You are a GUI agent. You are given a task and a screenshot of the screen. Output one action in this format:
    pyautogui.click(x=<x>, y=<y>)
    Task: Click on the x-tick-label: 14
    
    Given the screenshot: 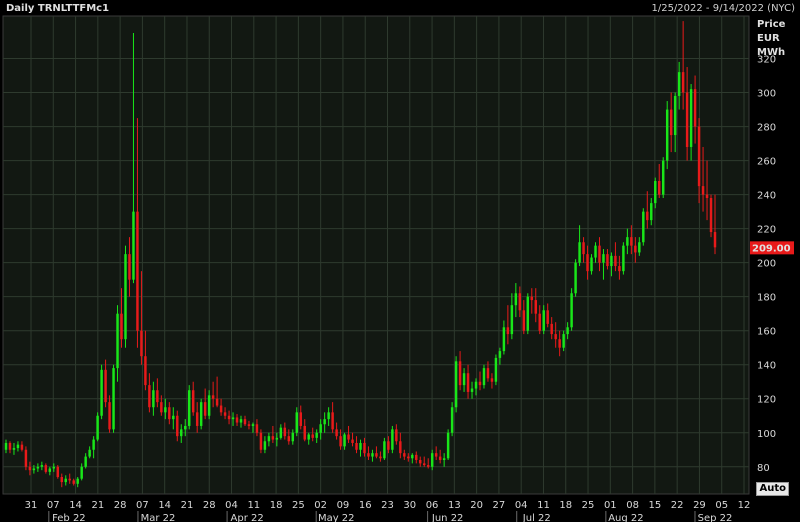 What is the action you would take?
    pyautogui.click(x=75, y=505)
    